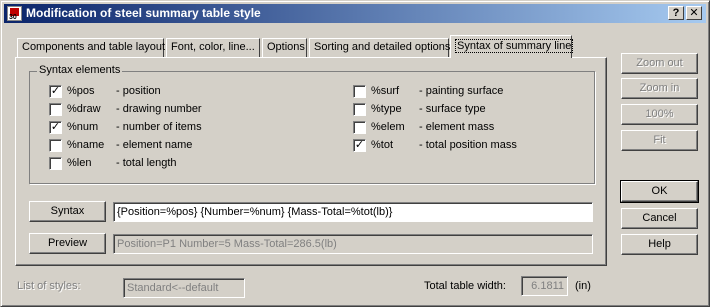  What do you see at coordinates (189, 164) in the screenshot?
I see `checkbox-len: %len - total length` at bounding box center [189, 164].